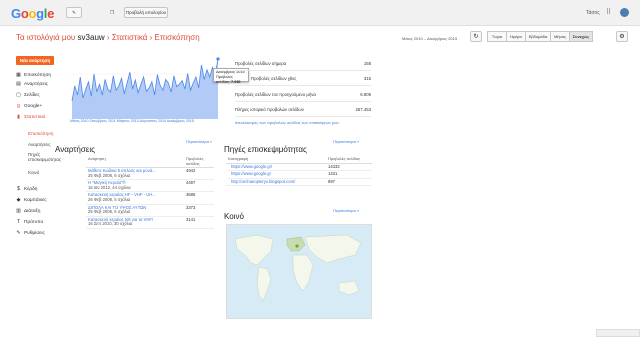  I want to click on copy-icon: ❐, so click(112, 12).